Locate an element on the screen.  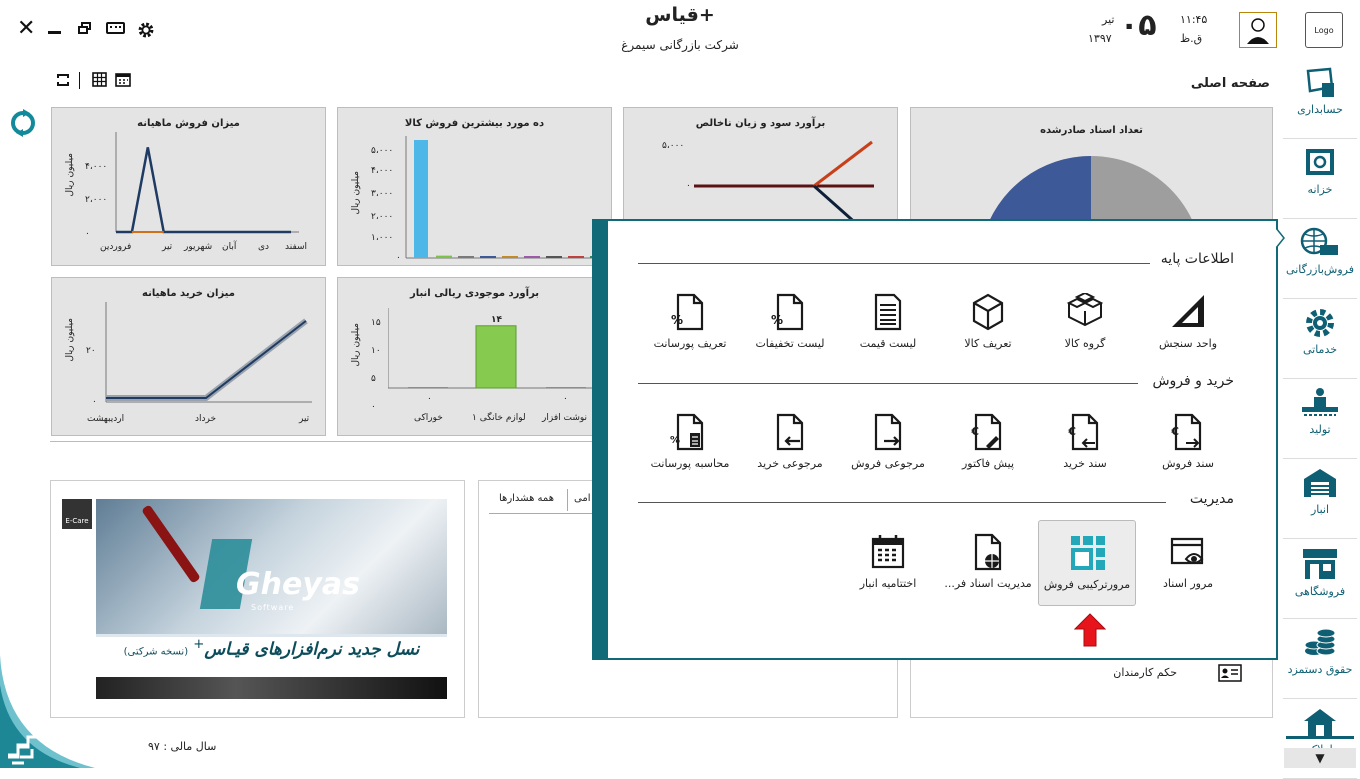
property-icon is located at coordinates (1320, 723).